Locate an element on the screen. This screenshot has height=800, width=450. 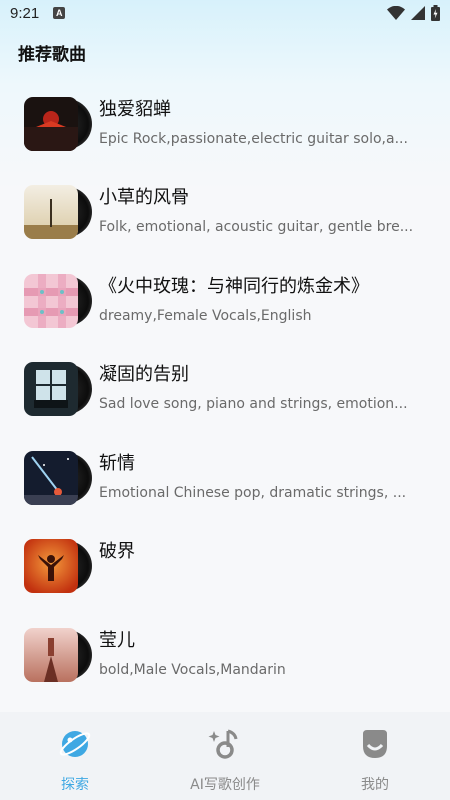
notification-a-icon: A is located at coordinates (59, 13).